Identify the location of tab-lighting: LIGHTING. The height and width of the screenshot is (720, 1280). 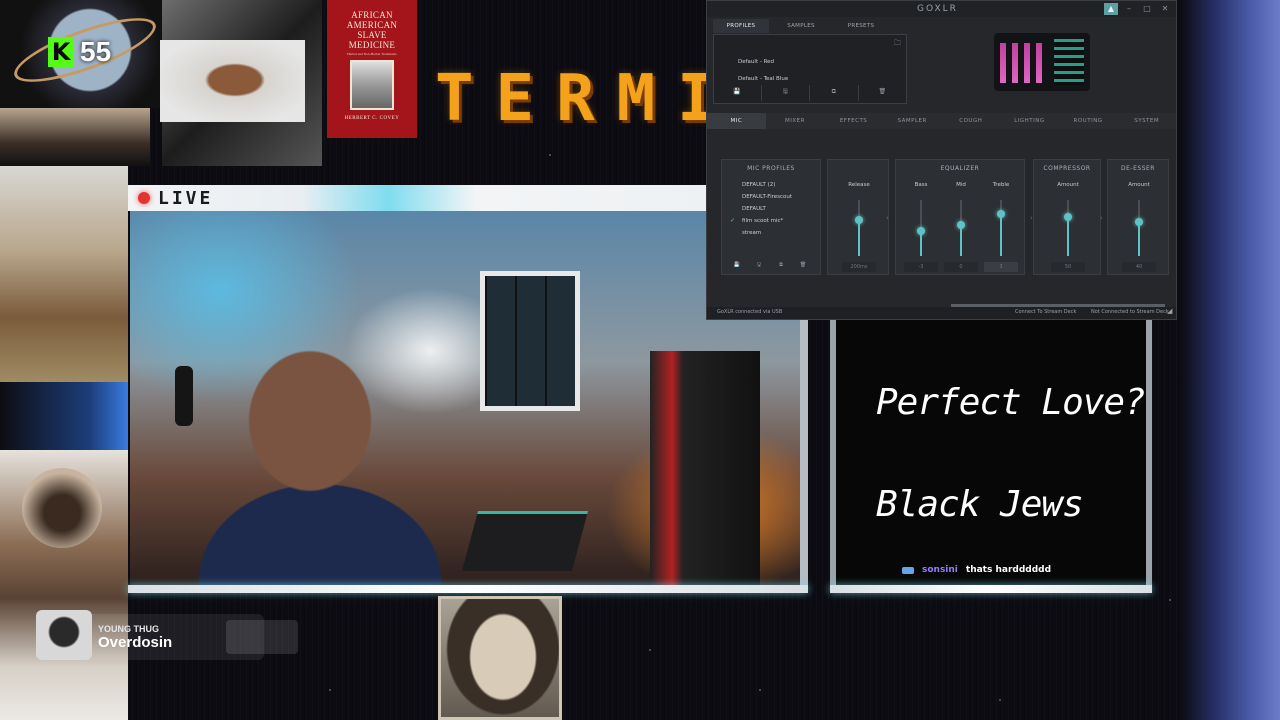
(1029, 121).